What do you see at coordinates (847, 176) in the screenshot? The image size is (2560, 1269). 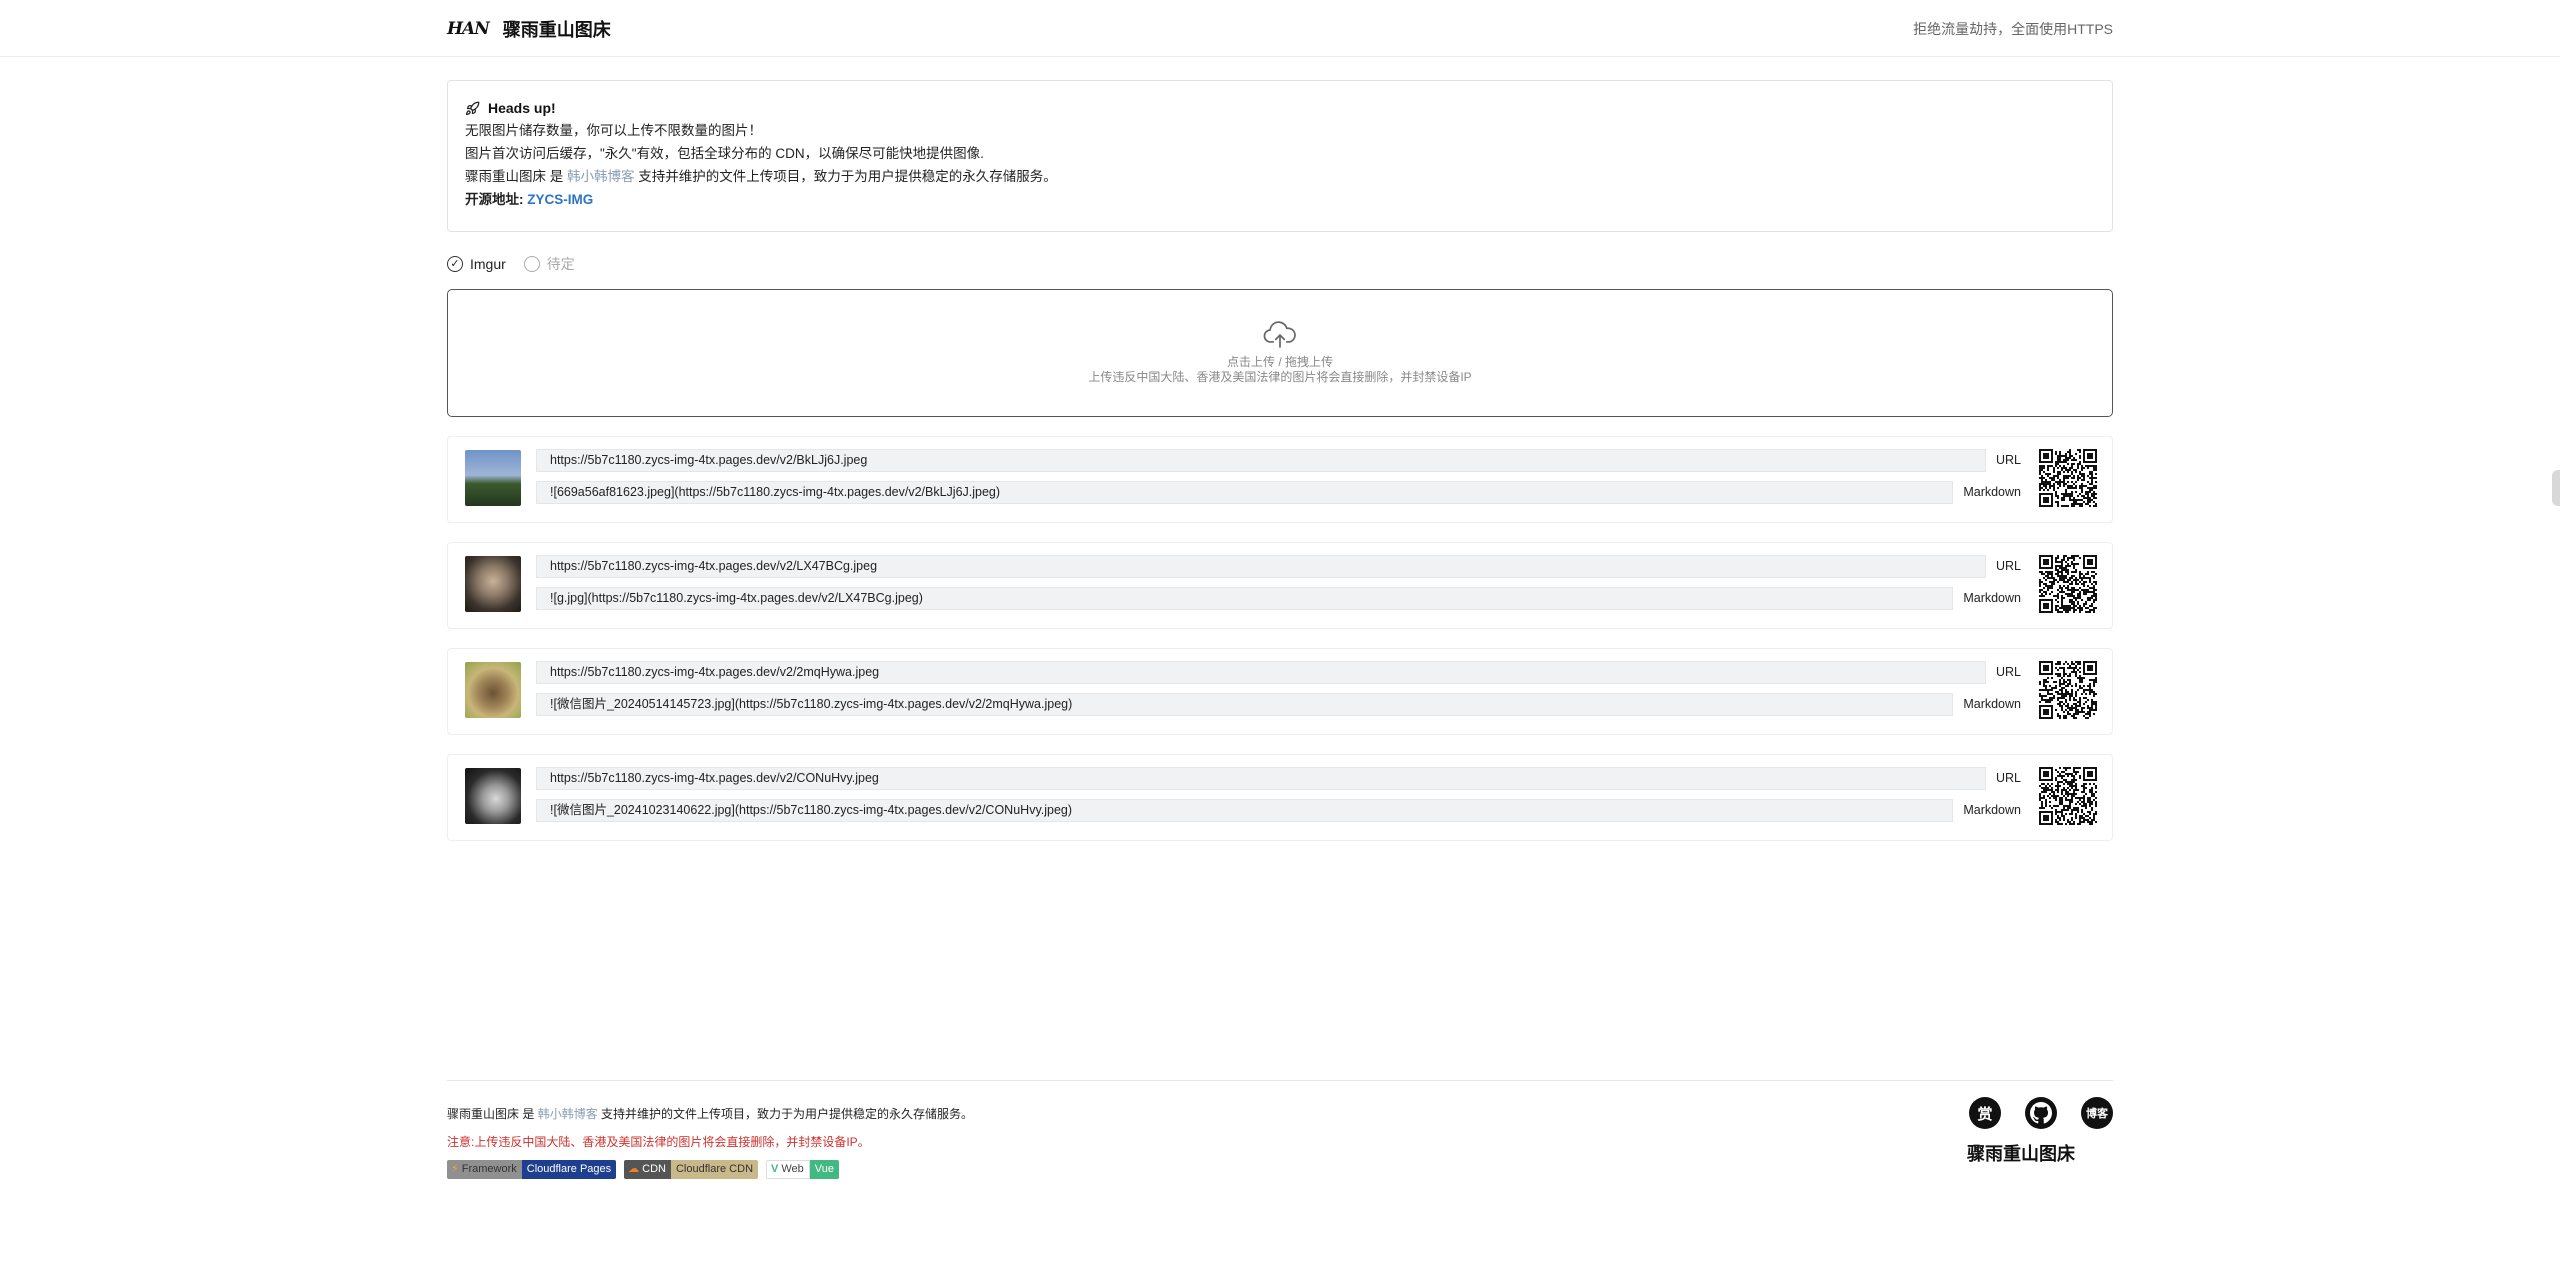 I see `notice-line-3-suffix: 支持并维护的文件上传项目，致力于为用户提供稳定的永久存储服务。` at bounding box center [847, 176].